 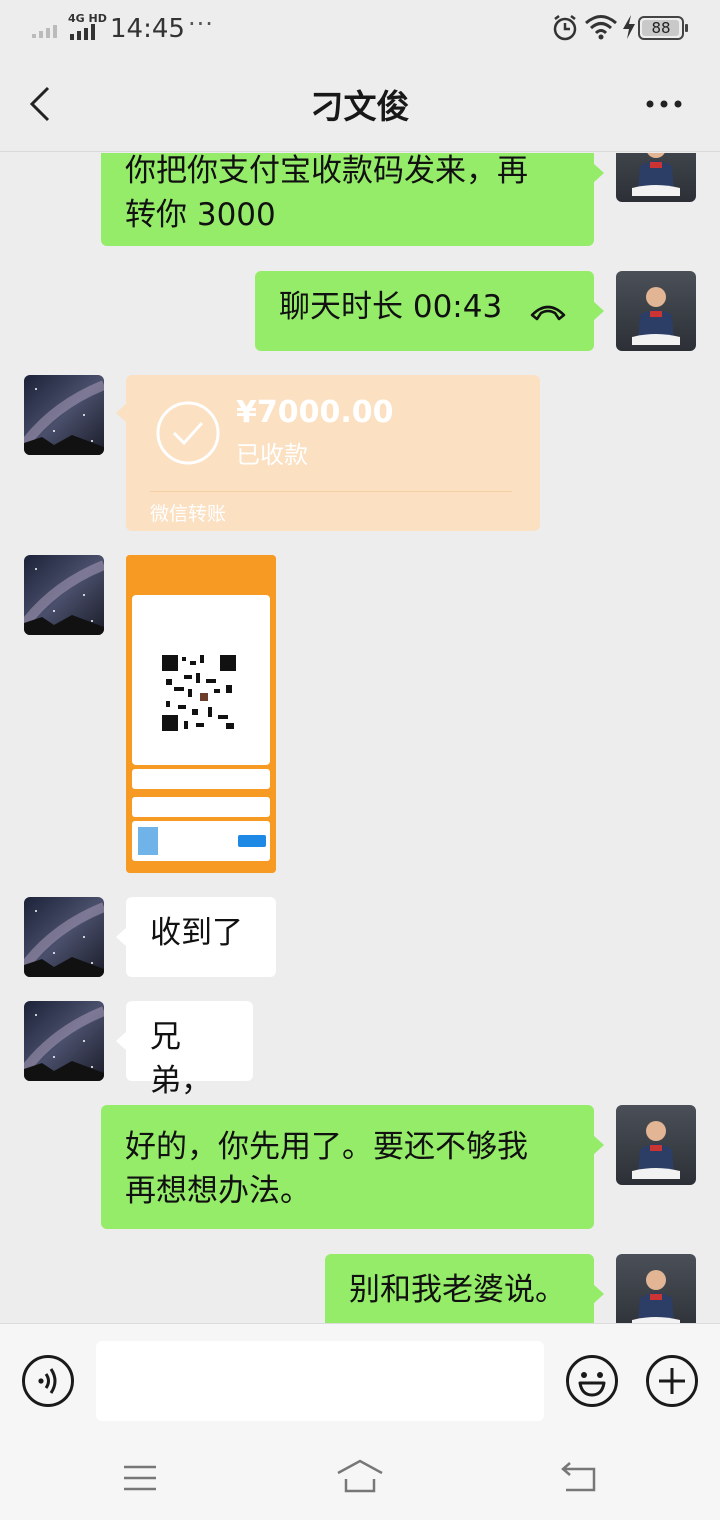 I want to click on signal-strength-icon, so click(x=44, y=31).